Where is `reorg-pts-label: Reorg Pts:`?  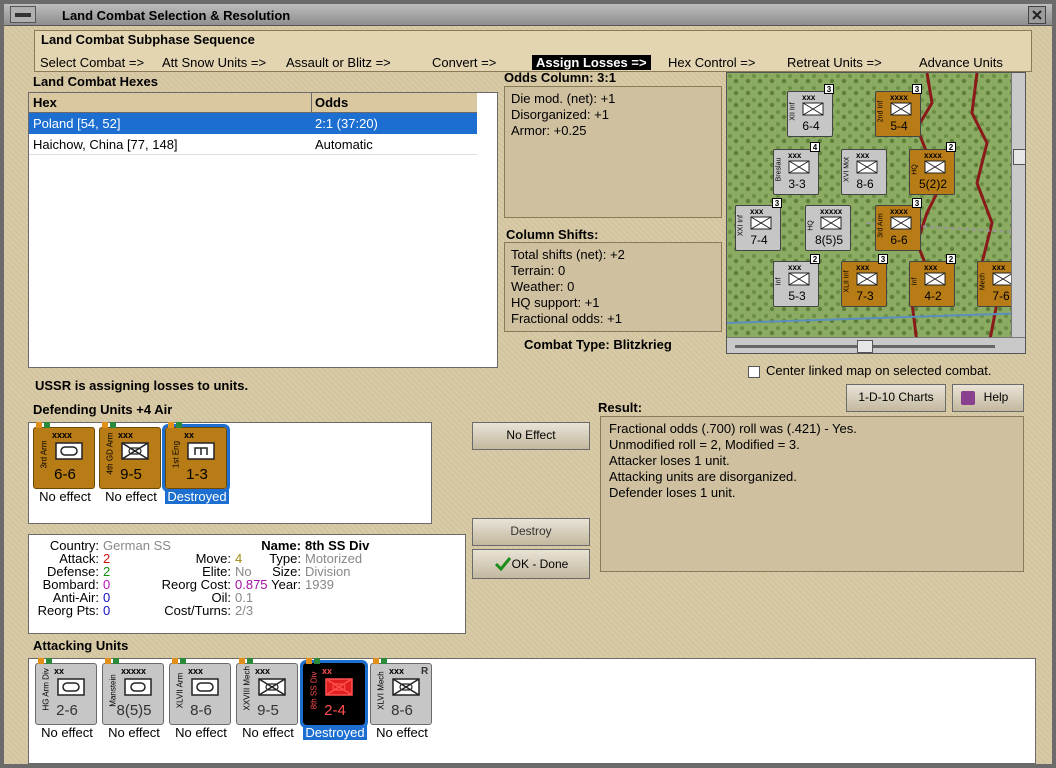
reorg-pts-label: Reorg Pts: is located at coordinates (68, 610).